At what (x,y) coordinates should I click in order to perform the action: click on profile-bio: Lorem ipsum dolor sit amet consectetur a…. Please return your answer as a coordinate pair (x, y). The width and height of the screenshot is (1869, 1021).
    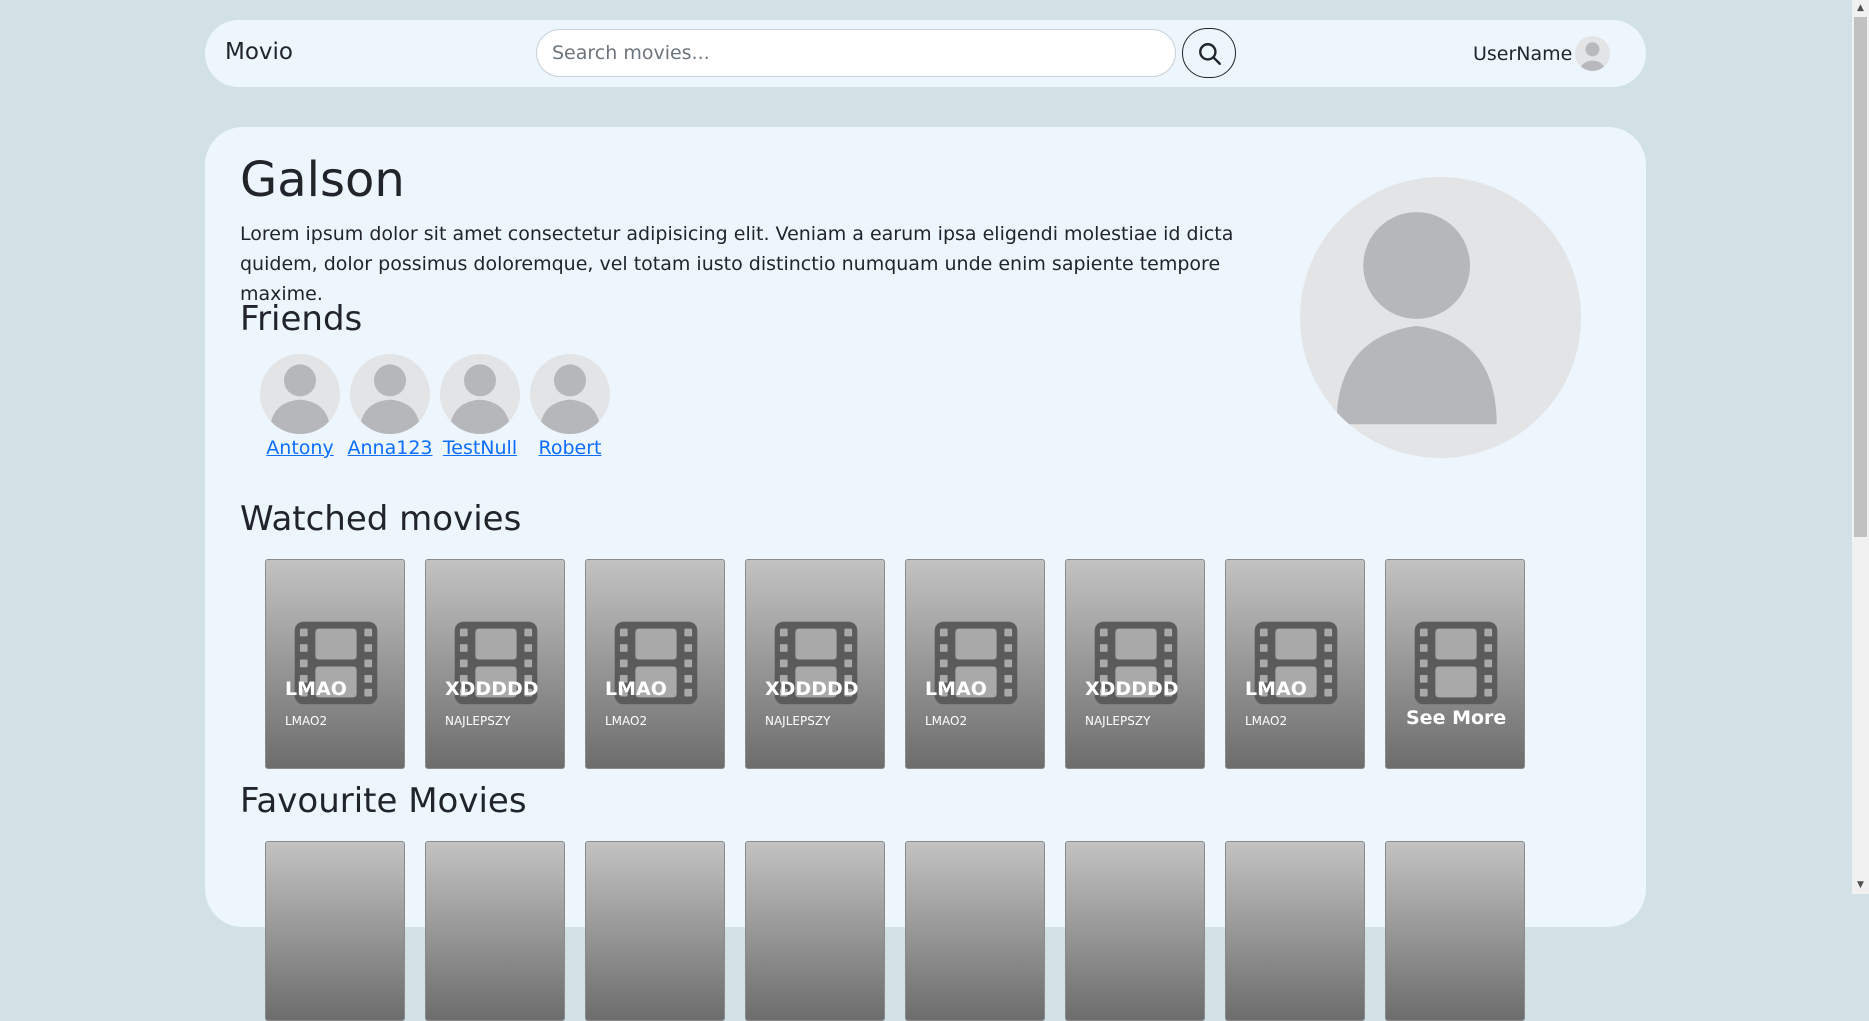
    Looking at the image, I should click on (737, 264).